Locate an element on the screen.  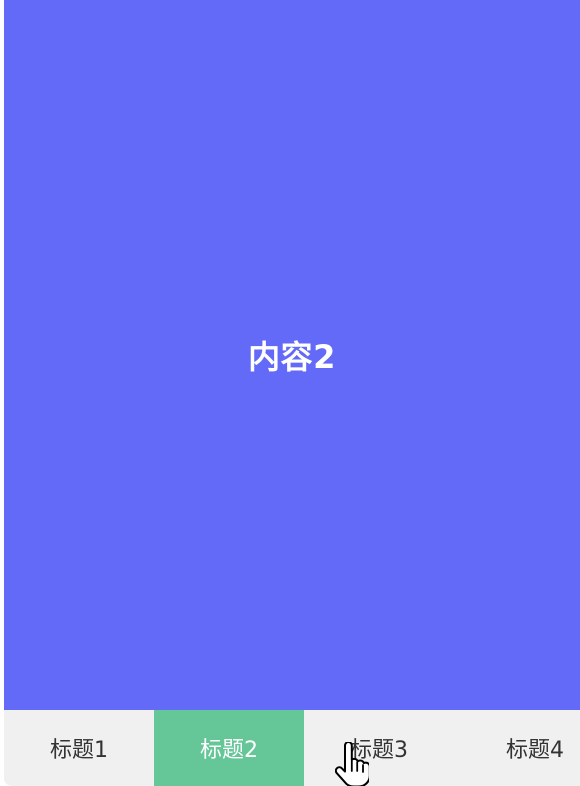
tab-title-4: 标题4 is located at coordinates (517, 748).